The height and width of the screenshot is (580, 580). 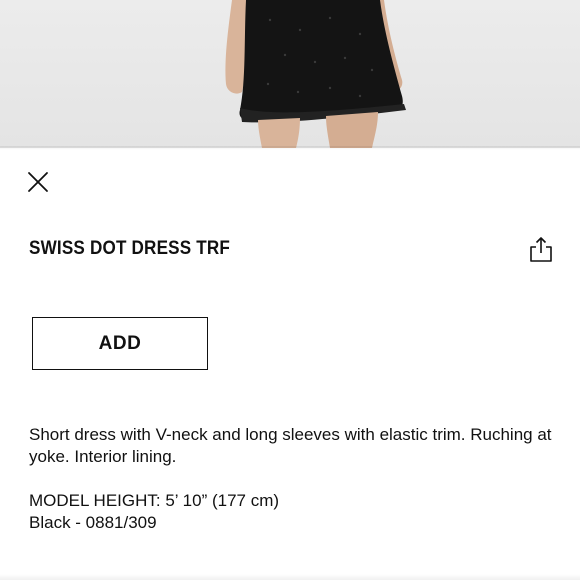 I want to click on product-title: SWISS DOT DRESS TRF, so click(x=130, y=248).